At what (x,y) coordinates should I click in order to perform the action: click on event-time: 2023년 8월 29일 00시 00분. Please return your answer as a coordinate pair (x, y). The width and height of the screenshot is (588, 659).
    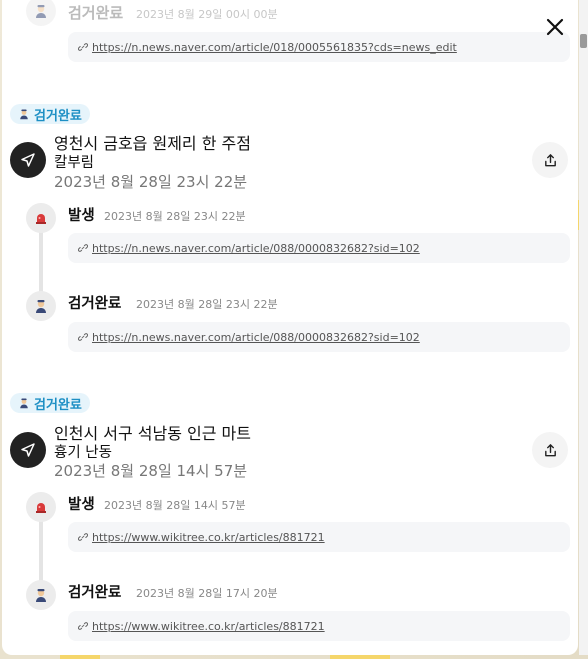
    Looking at the image, I should click on (207, 14).